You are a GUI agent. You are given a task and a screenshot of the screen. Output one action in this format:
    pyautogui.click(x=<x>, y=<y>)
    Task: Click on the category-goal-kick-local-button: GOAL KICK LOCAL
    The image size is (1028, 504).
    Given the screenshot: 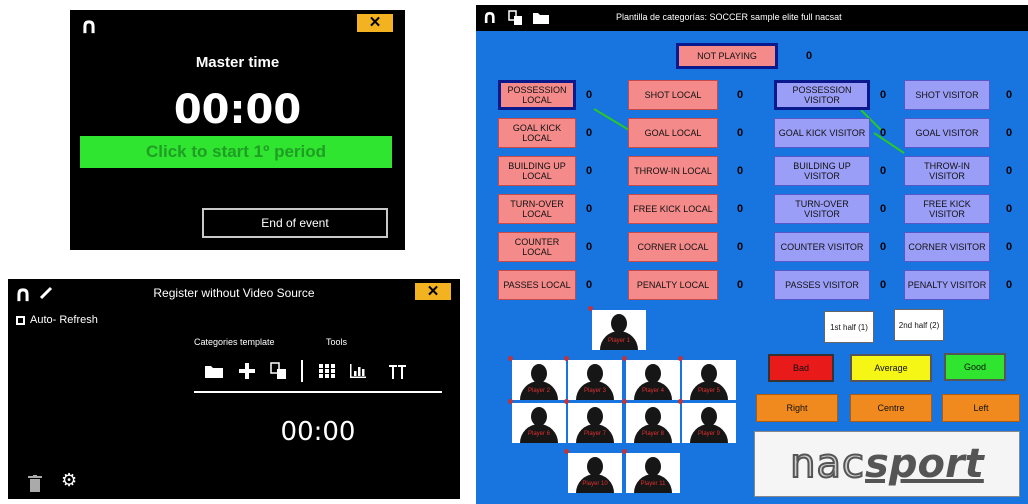 What is the action you would take?
    pyautogui.click(x=537, y=133)
    